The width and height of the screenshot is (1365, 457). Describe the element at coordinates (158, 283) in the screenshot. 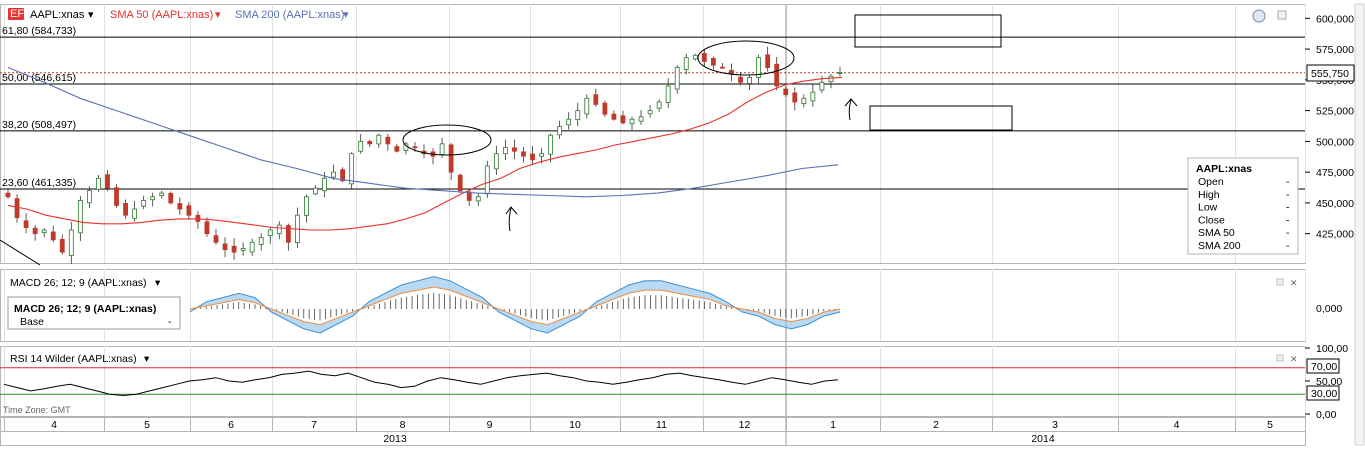

I see `macd-dropdown-icon: ▾` at that location.